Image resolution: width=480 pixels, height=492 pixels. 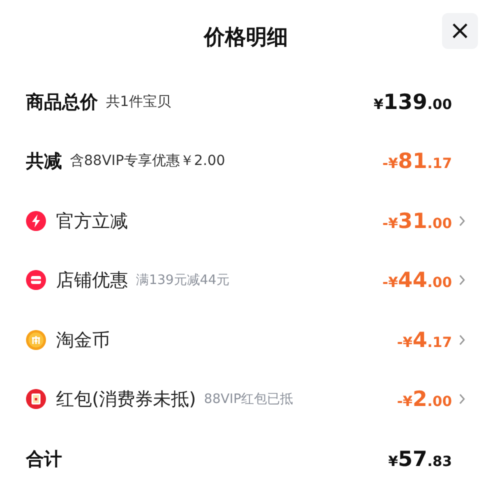 I want to click on row-label: 官方立减, so click(x=92, y=221).